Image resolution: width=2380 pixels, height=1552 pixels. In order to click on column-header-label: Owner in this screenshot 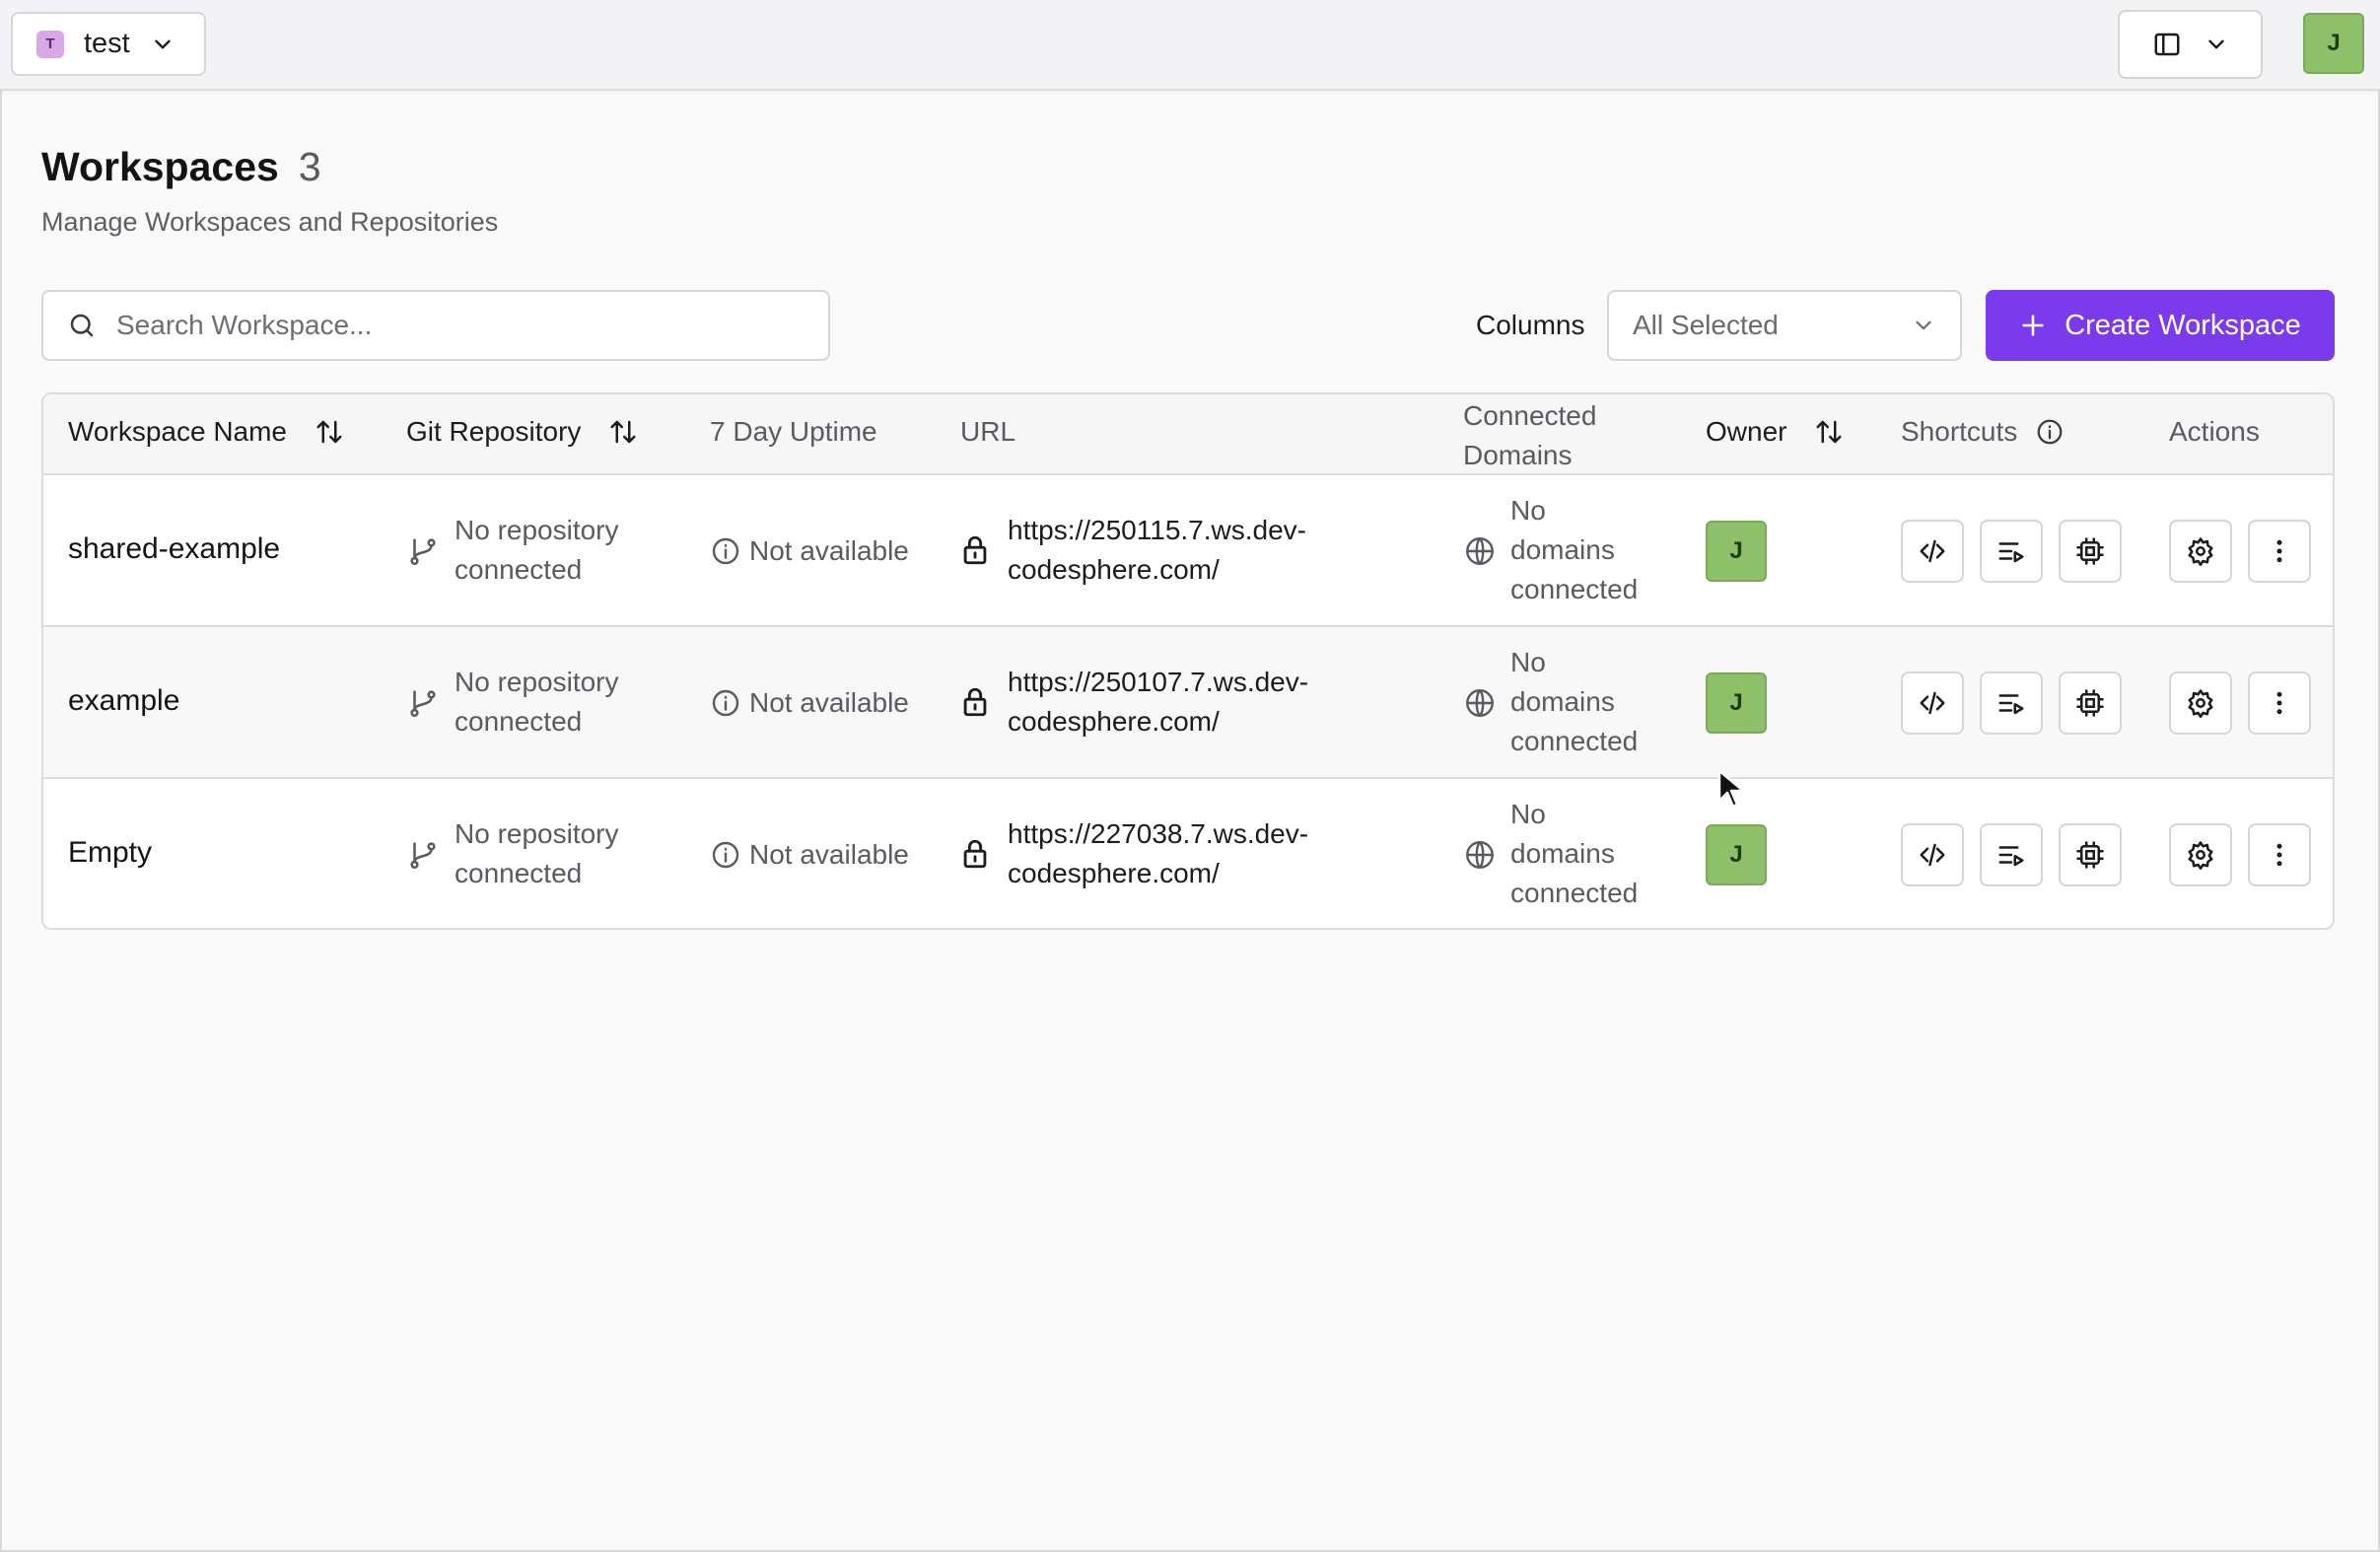, I will do `click(1746, 431)`.